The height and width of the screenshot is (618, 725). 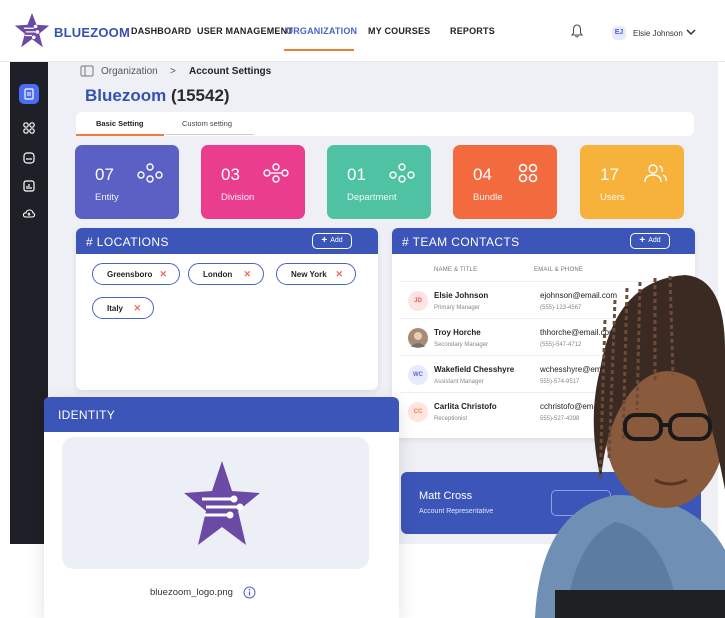 What do you see at coordinates (227, 241) in the screenshot?
I see `locations-header: # LOCATIONS + Add` at bounding box center [227, 241].